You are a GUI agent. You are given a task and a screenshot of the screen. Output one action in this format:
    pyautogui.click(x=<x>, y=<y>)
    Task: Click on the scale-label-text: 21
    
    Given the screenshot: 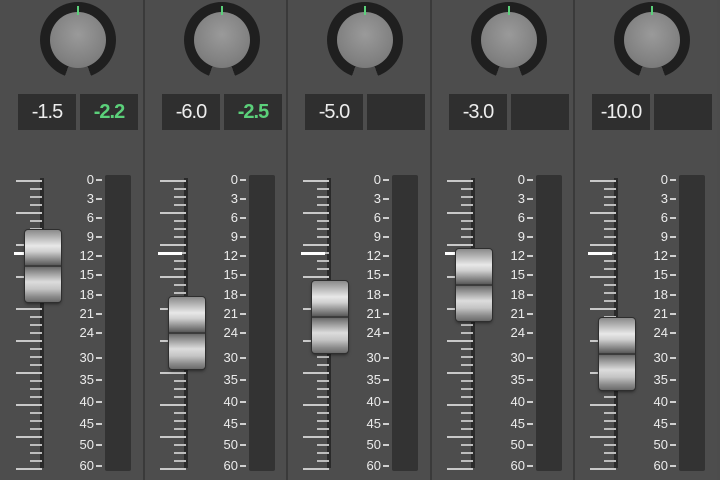 What is the action you would take?
    pyautogui.click(x=373, y=313)
    